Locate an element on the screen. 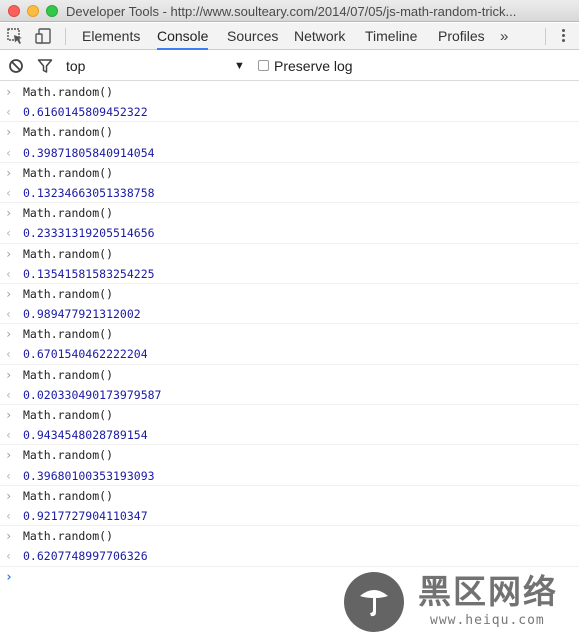 Image resolution: width=579 pixels, height=636 pixels. console-result-value: 0.9217727904110347 is located at coordinates (85, 515).